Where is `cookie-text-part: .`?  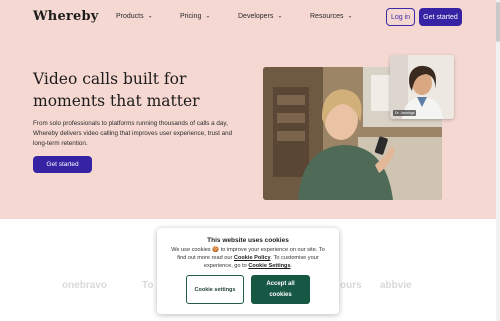
cookie-text-part: . is located at coordinates (291, 266).